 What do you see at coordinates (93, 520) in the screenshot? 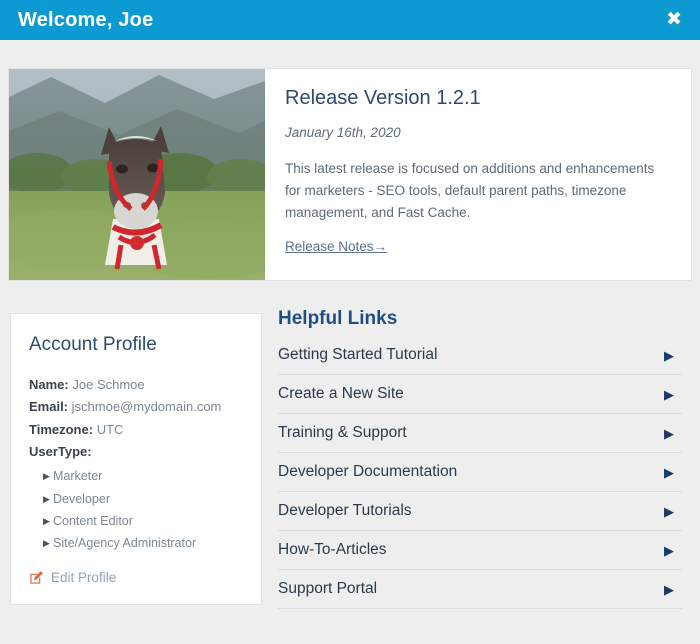
I see `usertype-label-text: Content Editor` at bounding box center [93, 520].